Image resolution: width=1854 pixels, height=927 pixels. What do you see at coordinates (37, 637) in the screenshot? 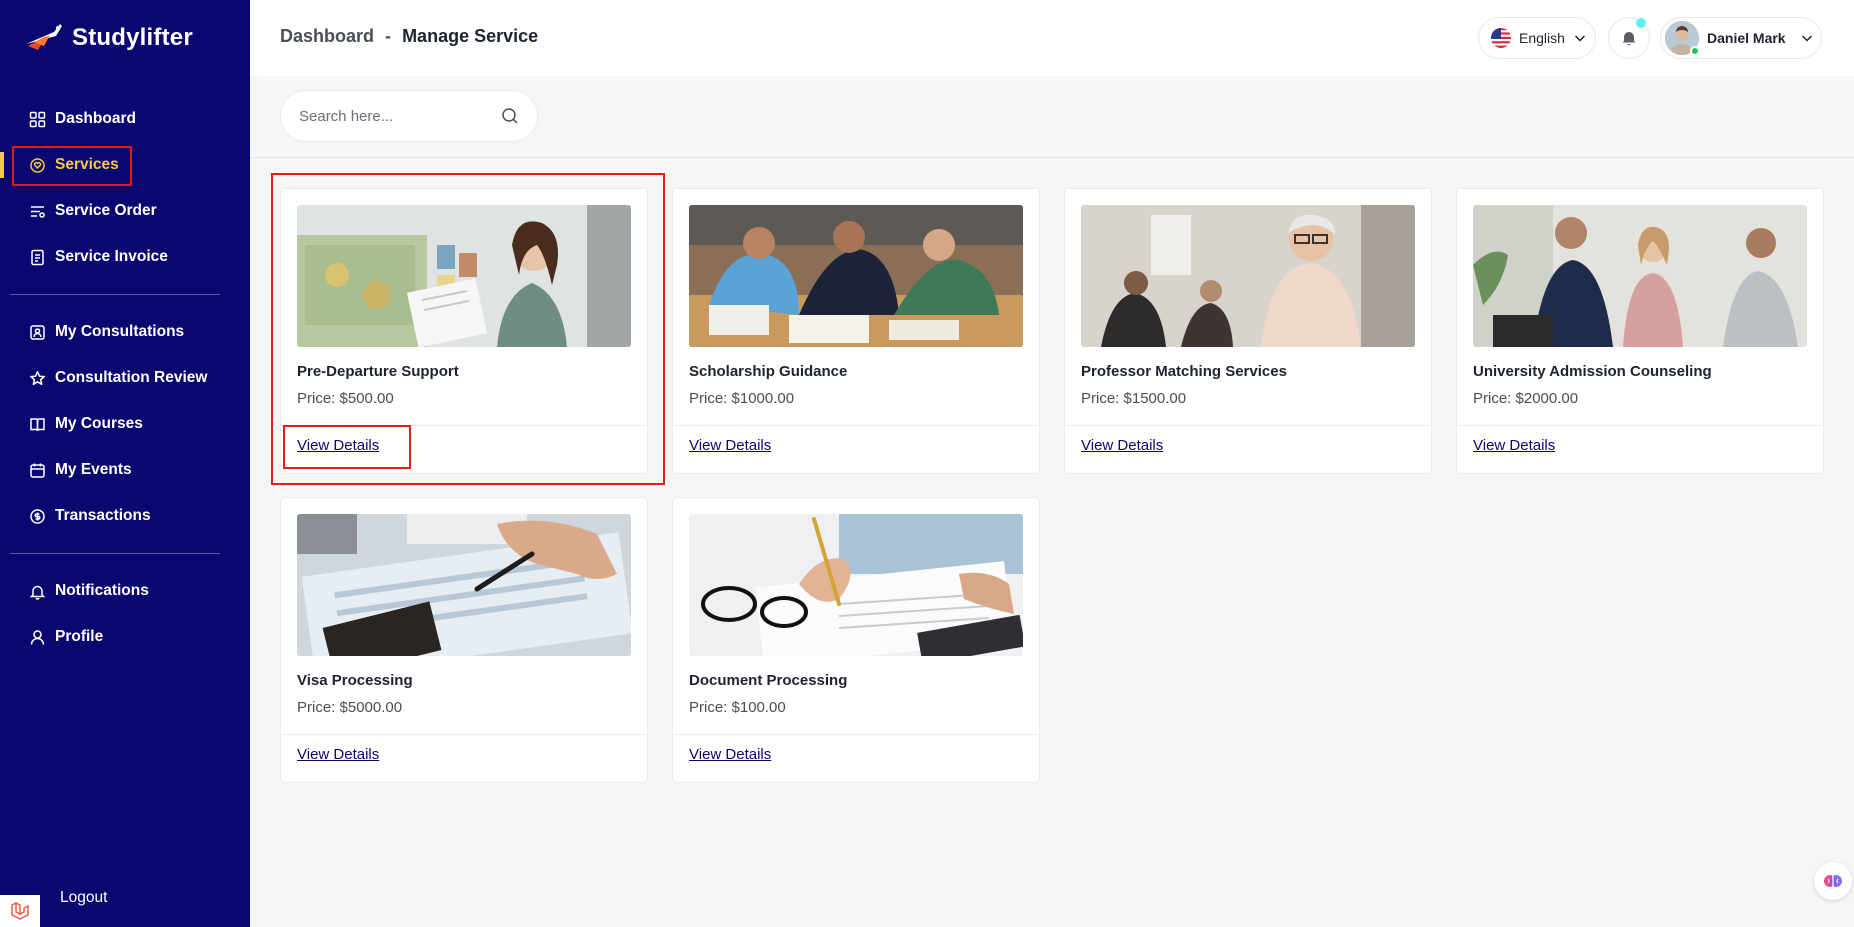
I see `user-icon` at bounding box center [37, 637].